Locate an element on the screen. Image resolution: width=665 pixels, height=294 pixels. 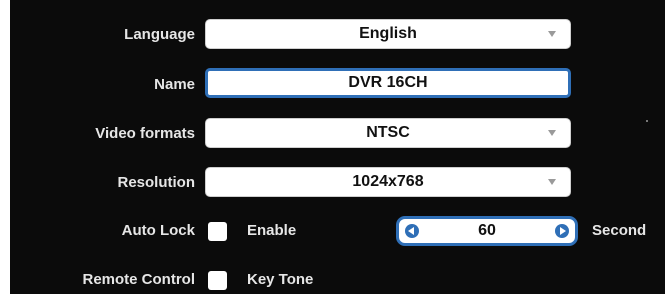
language-value: English is located at coordinates (388, 33).